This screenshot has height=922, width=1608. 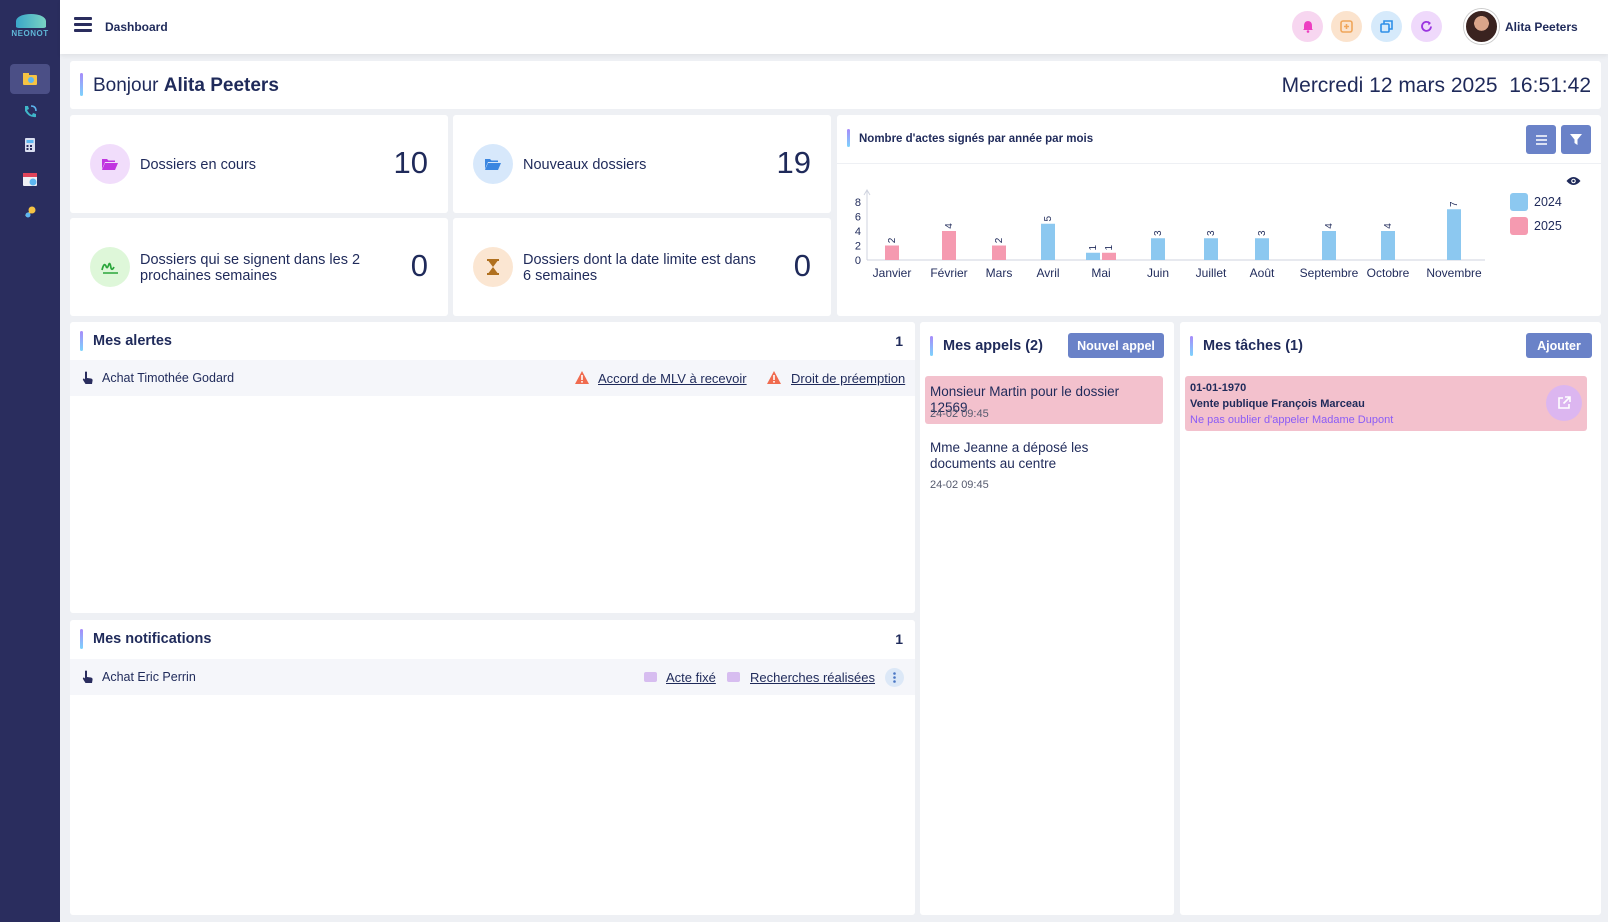 I want to click on keys-icon, so click(x=30, y=212).